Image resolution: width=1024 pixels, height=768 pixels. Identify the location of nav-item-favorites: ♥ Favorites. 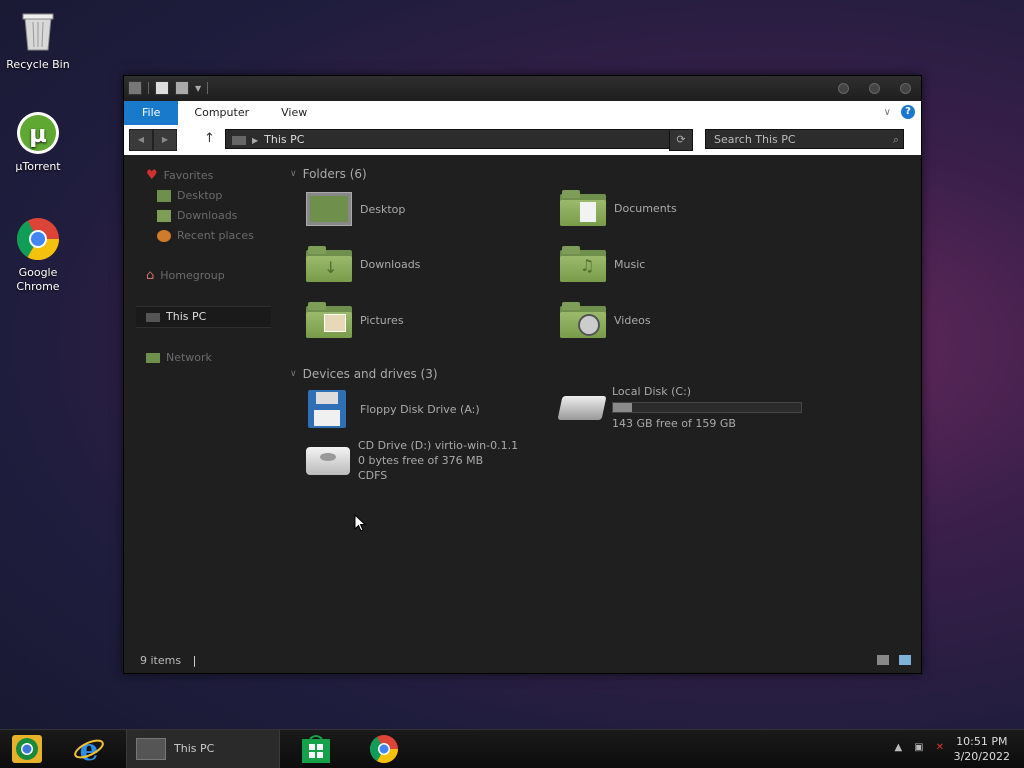
(203, 176).